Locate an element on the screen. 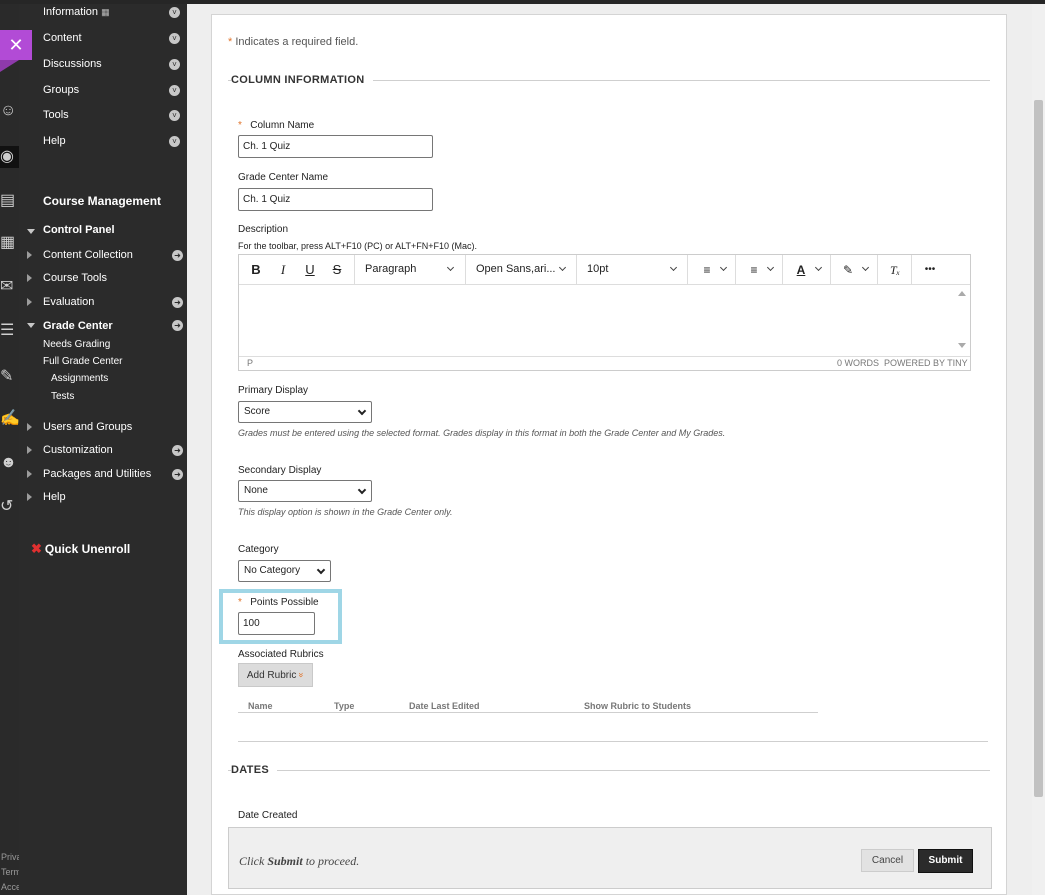 This screenshot has height=895, width=1045. cp-item-help: Help is located at coordinates (54, 497).